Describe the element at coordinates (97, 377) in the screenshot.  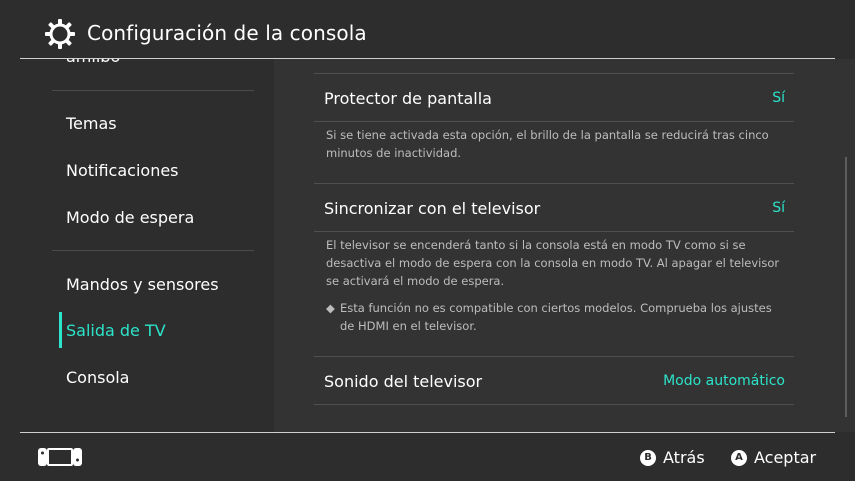
I see `sidebar-item-consola: Consola` at that location.